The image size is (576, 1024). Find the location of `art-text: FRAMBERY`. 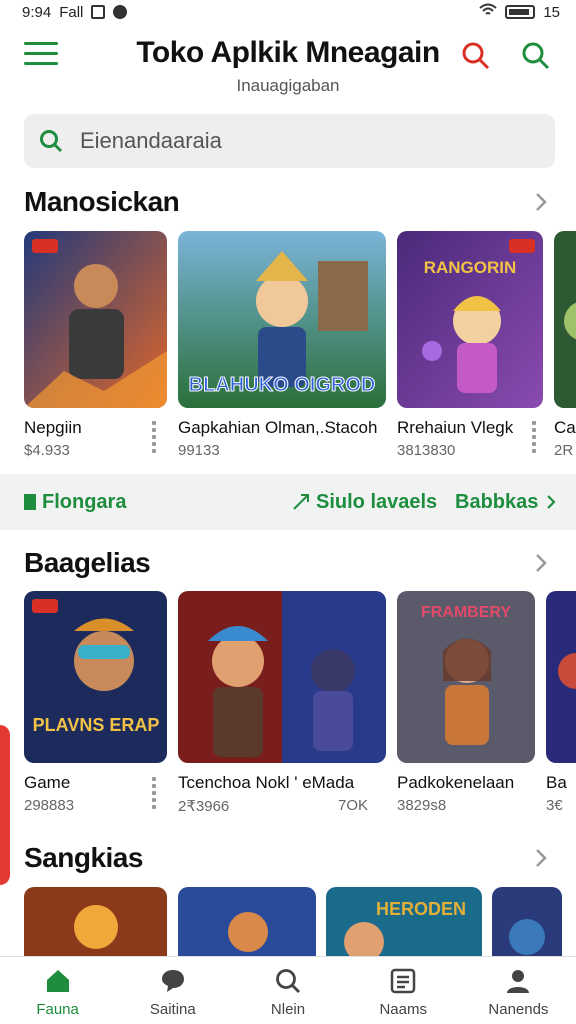

art-text: FRAMBERY is located at coordinates (466, 612).